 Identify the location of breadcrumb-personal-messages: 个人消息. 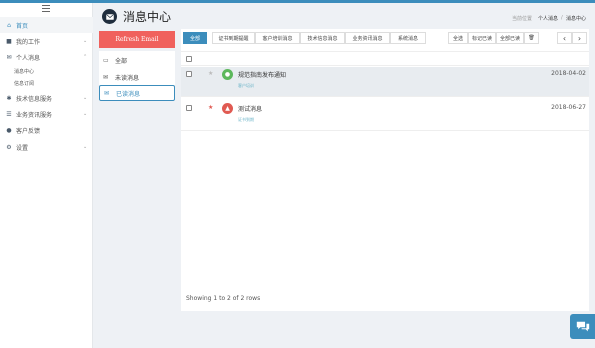
(548, 18).